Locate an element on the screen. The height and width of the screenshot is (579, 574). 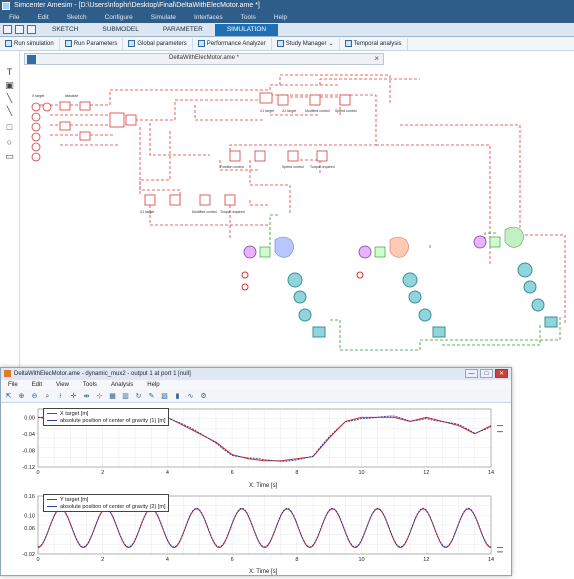
rectangle-tool-icon: □ is located at coordinates (9, 127).